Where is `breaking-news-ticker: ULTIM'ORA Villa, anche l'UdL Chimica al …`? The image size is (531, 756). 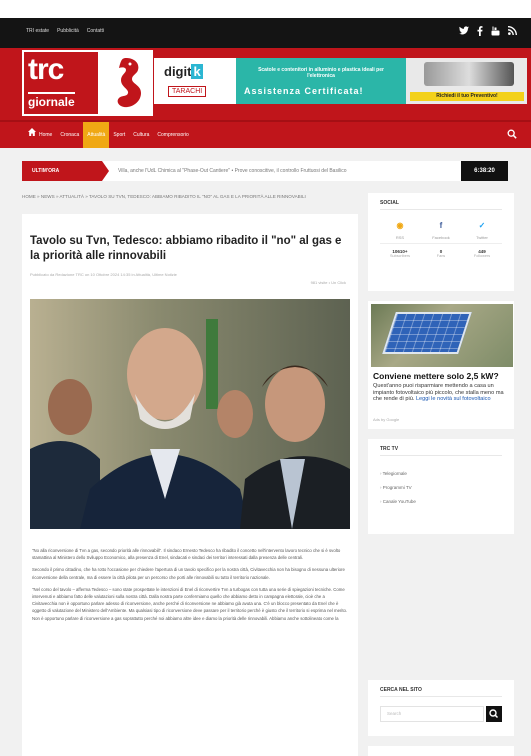
breaking-news-ticker: ULTIM'ORA Villa, anche l'UdL Chimica al … is located at coordinates (265, 171).